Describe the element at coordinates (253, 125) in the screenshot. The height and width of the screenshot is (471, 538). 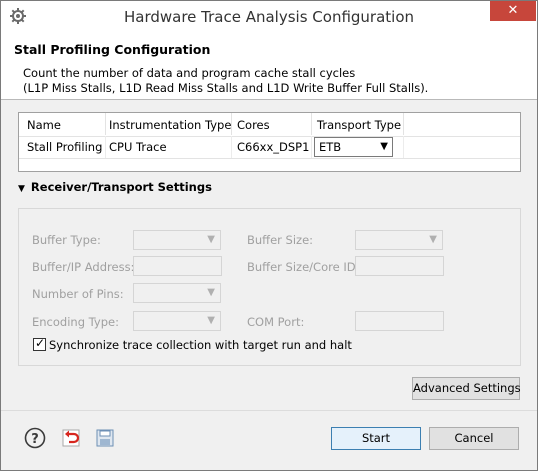
I see `column-header-cores: Cores` at that location.